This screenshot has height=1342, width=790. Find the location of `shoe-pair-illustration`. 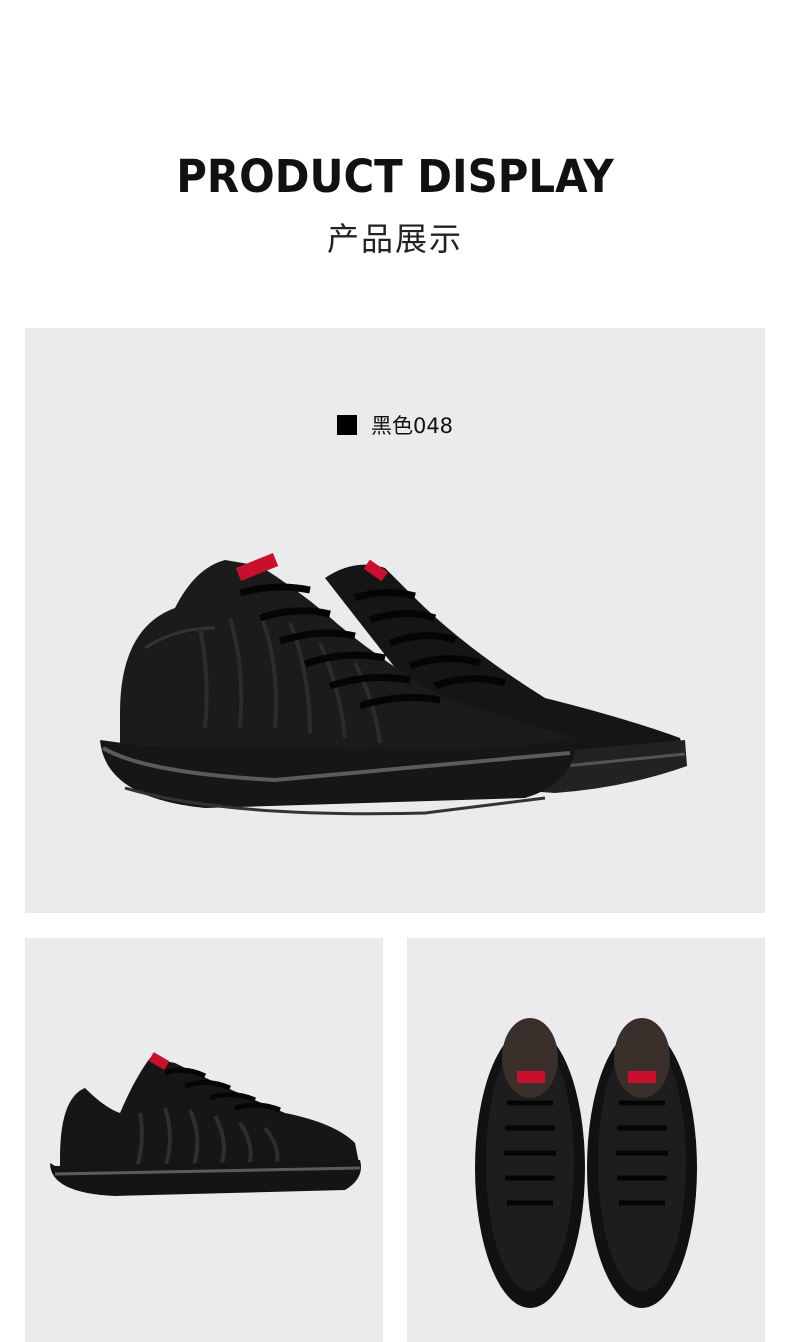

shoe-pair-illustration is located at coordinates (393, 684).